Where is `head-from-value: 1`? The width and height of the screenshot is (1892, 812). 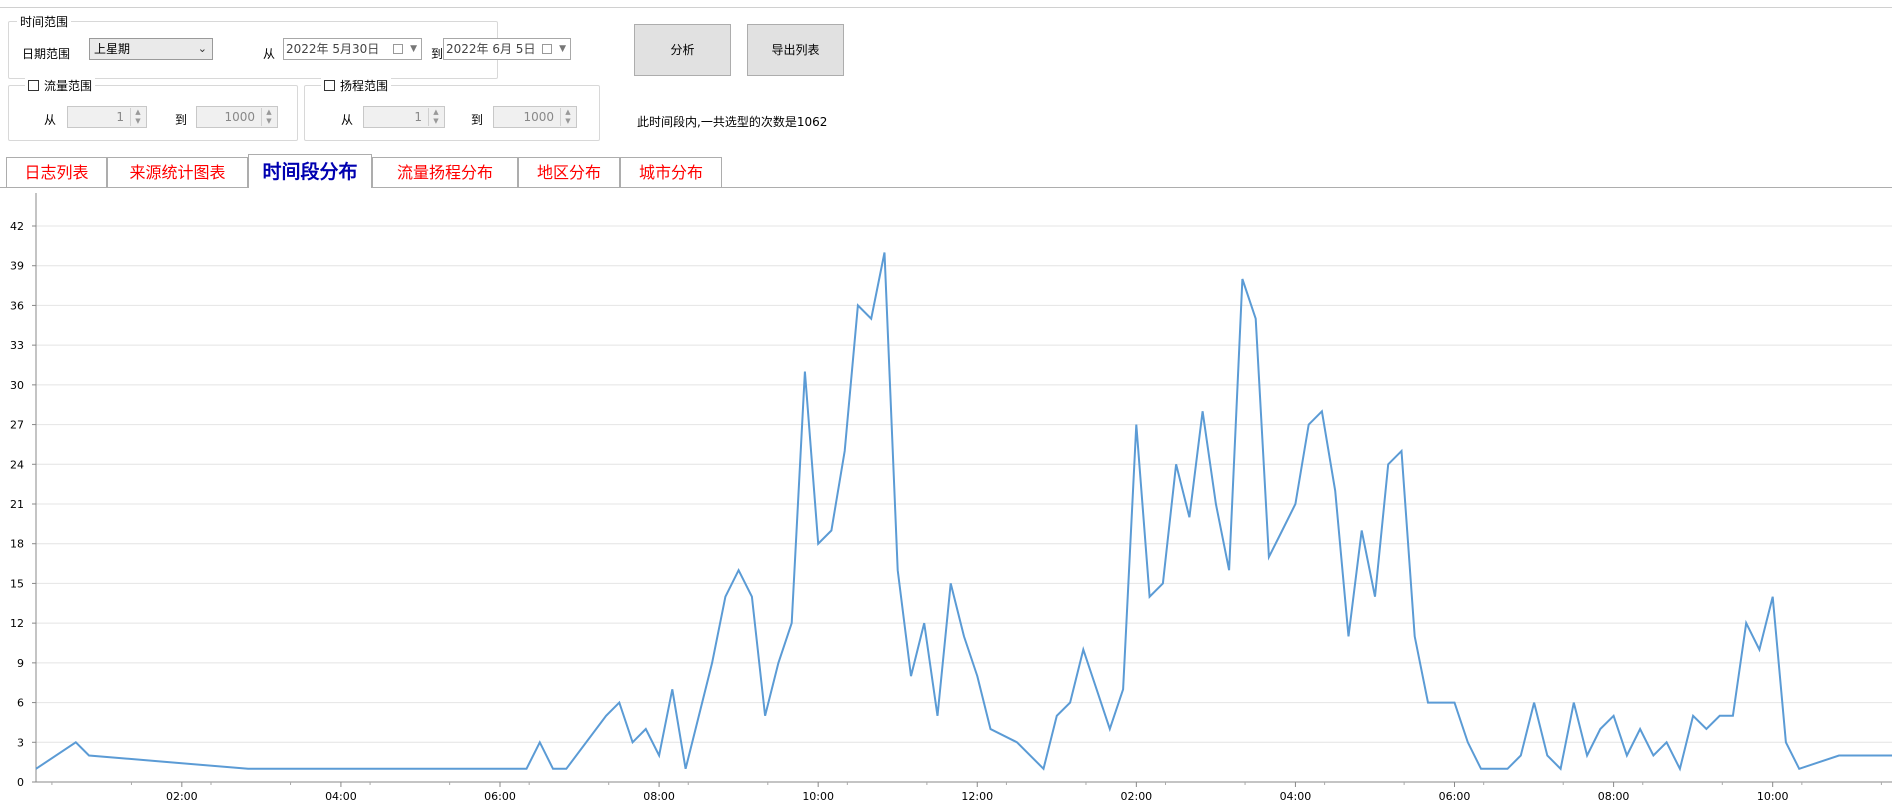 head-from-value: 1 is located at coordinates (418, 117).